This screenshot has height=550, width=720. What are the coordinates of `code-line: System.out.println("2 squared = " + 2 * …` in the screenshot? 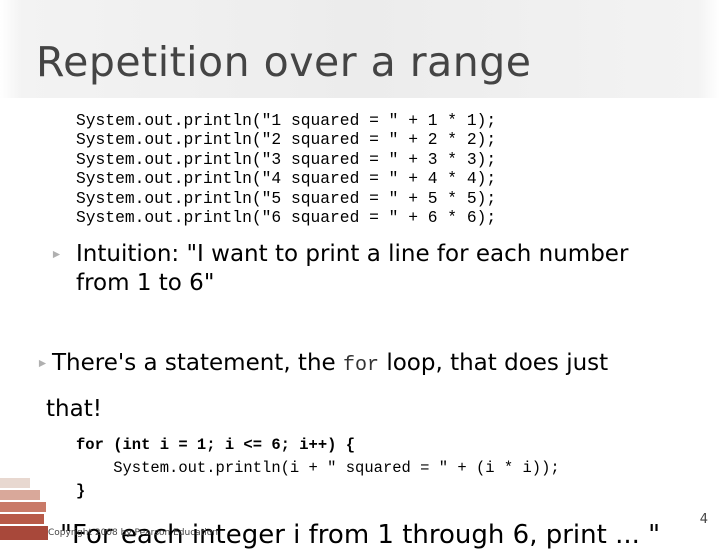 It's located at (286, 140).